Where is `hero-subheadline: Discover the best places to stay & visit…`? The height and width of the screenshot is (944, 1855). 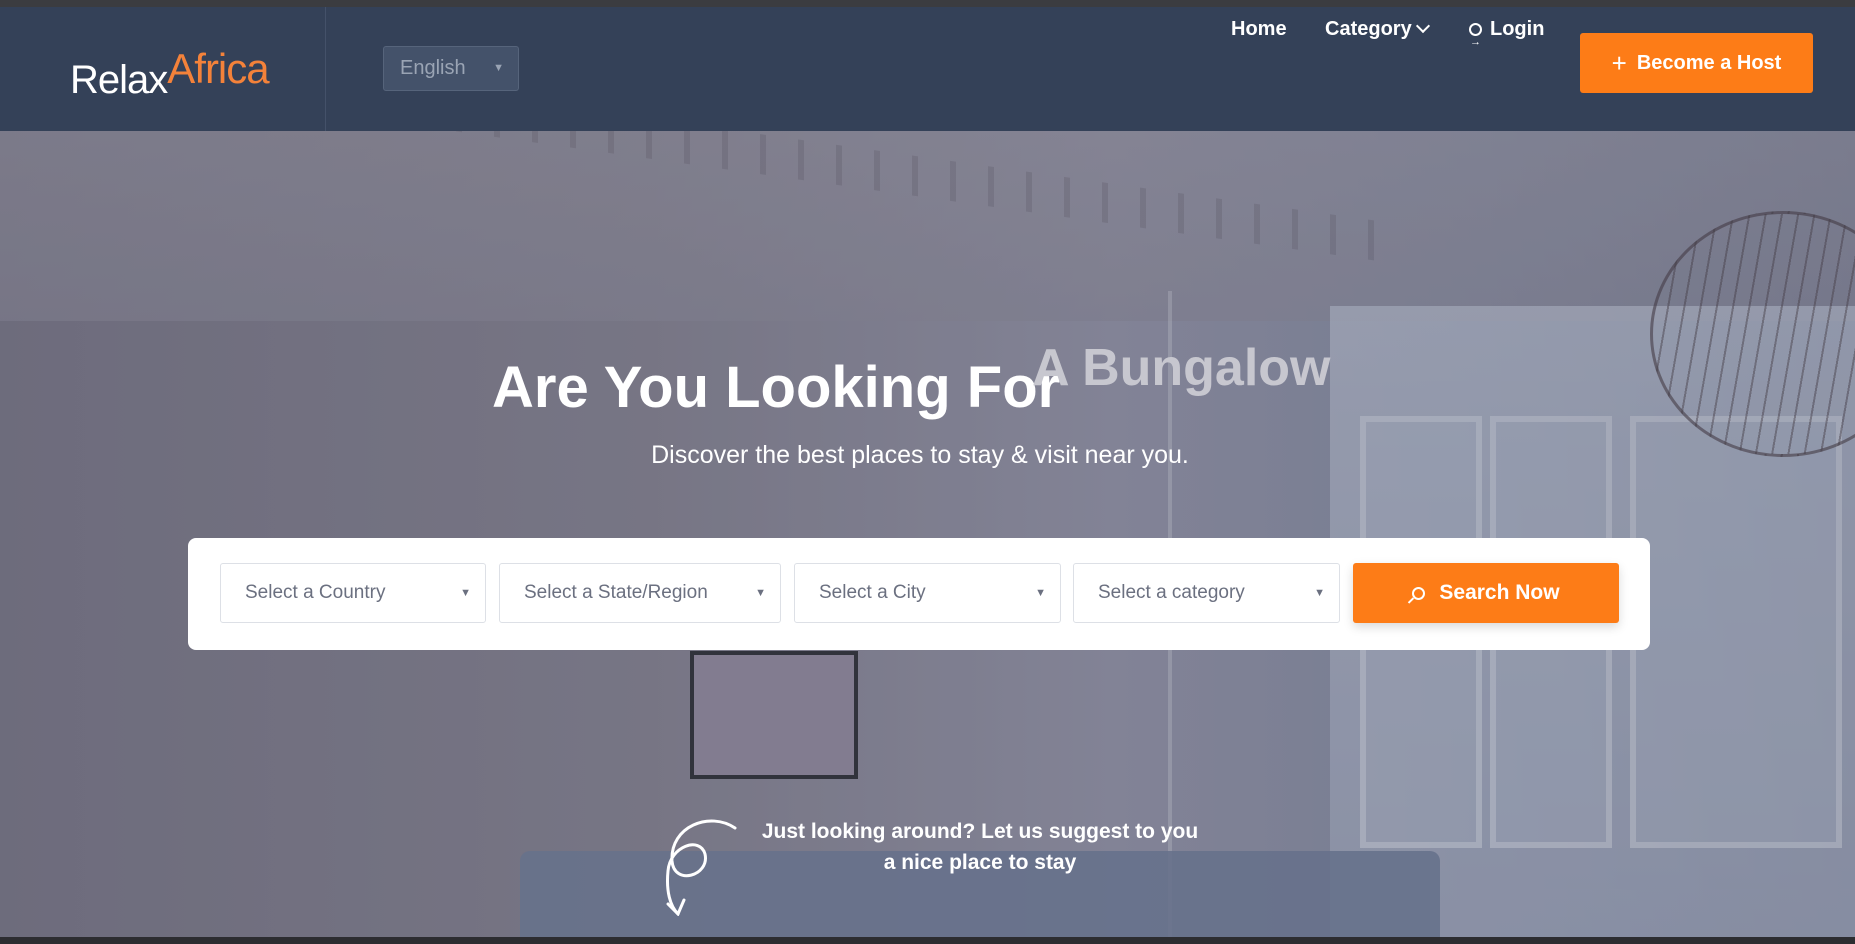 hero-subheadline: Discover the best places to stay & visit… is located at coordinates (920, 455).